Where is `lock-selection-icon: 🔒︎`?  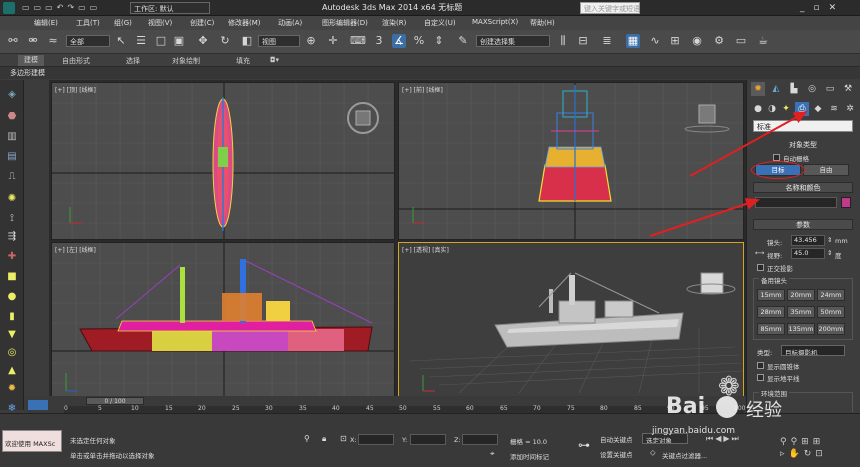 lock-selection-icon: 🔒︎ is located at coordinates (324, 439).